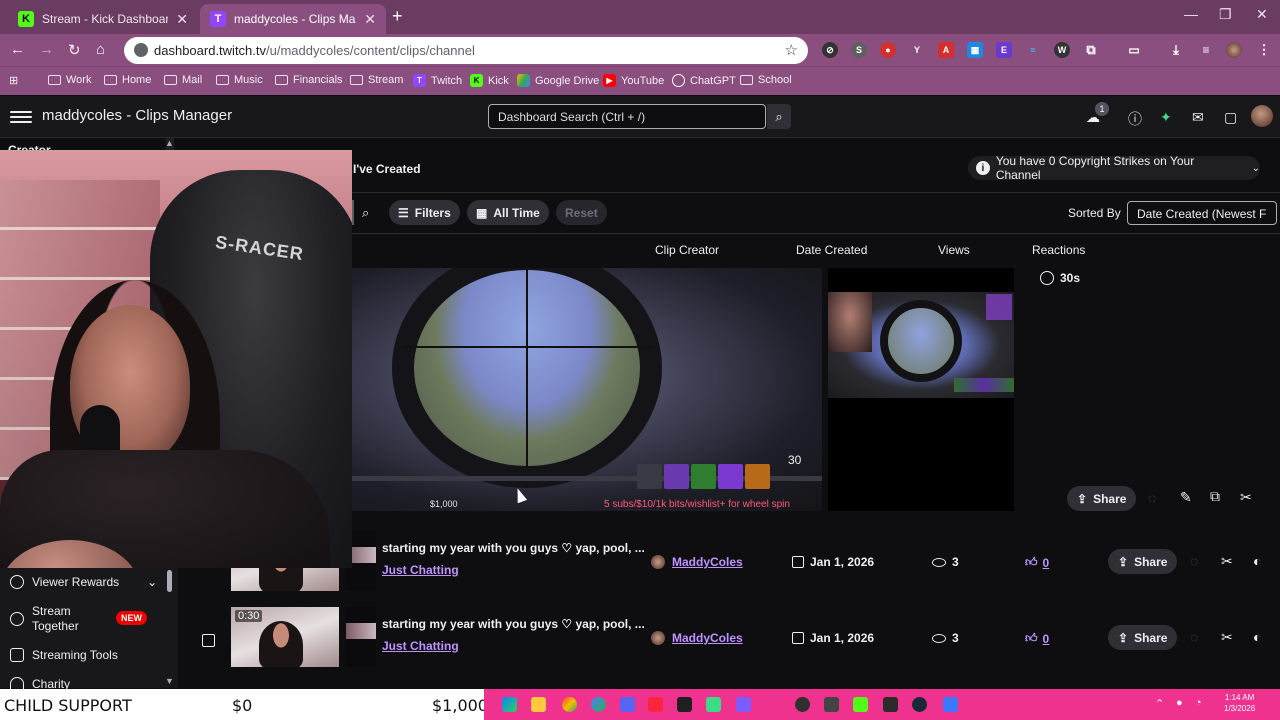 Image resolution: width=1280 pixels, height=720 pixels. What do you see at coordinates (60, 619) in the screenshot?
I see `sidebar-item-stream-together: Stream Together` at bounding box center [60, 619].